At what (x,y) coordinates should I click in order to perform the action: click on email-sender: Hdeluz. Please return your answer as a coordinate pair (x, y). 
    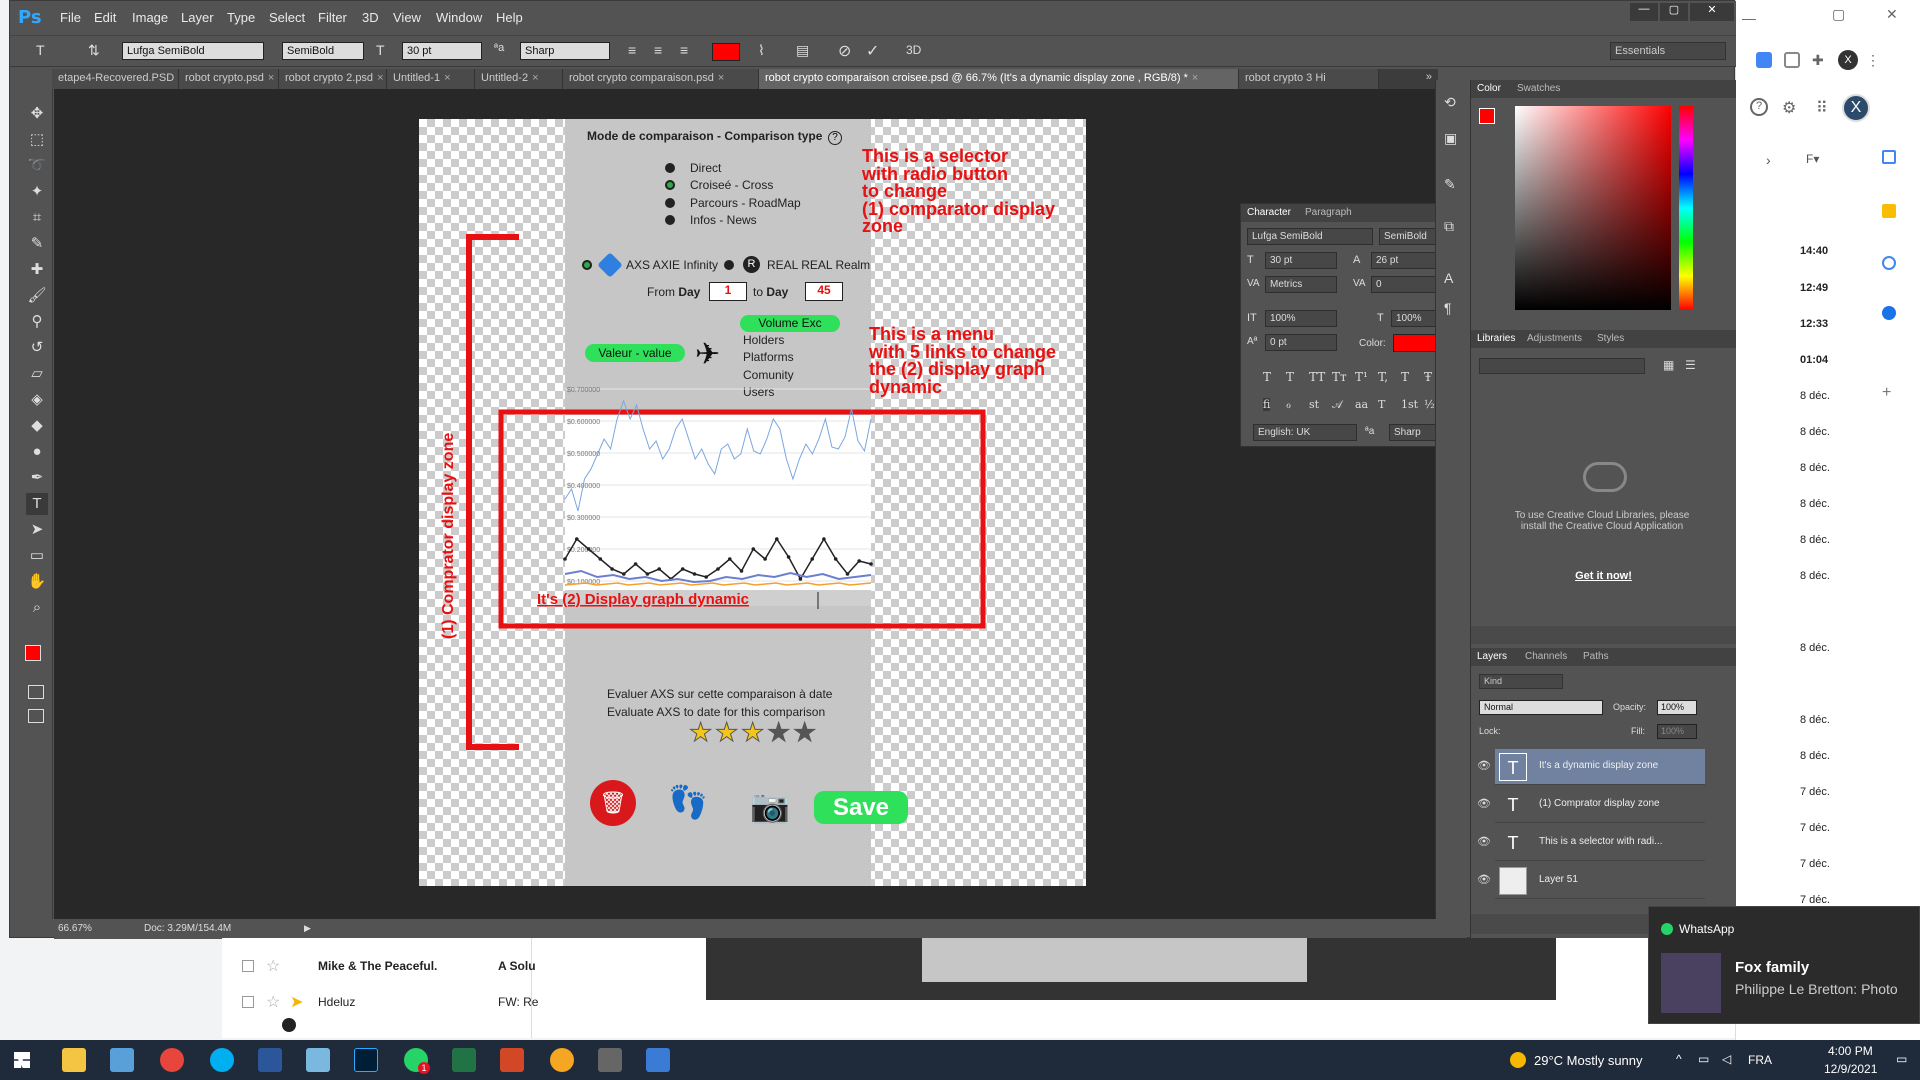
    Looking at the image, I should click on (336, 1002).